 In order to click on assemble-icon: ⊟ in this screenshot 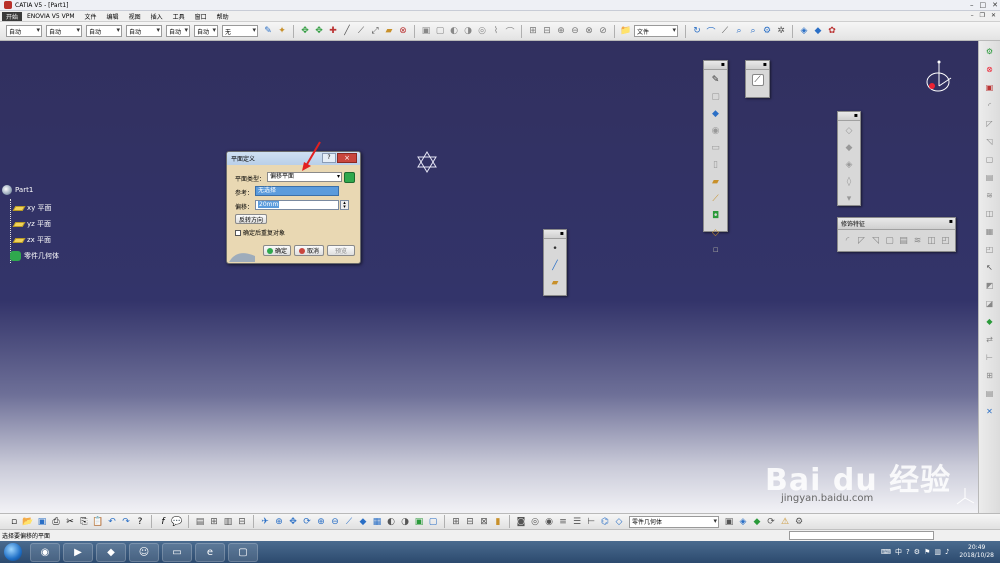, I will do `click(547, 31)`.